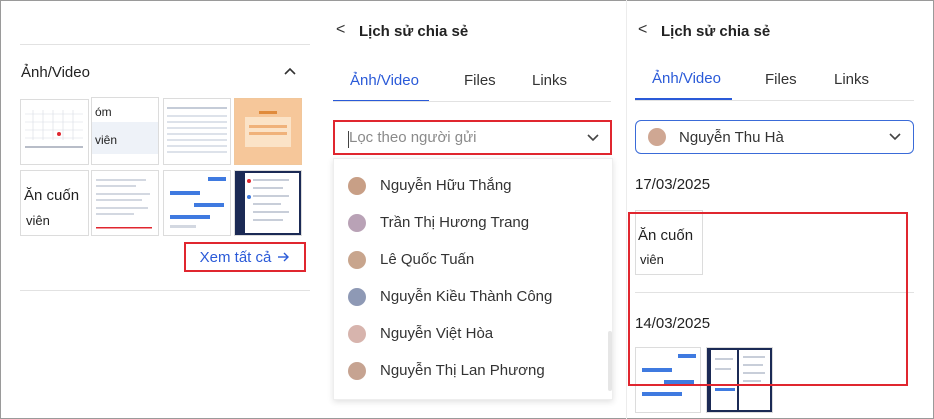 Image resolution: width=934 pixels, height=419 pixels. Describe the element at coordinates (427, 259) in the screenshot. I see `sender-name: Lê Quốc Tuấn` at that location.